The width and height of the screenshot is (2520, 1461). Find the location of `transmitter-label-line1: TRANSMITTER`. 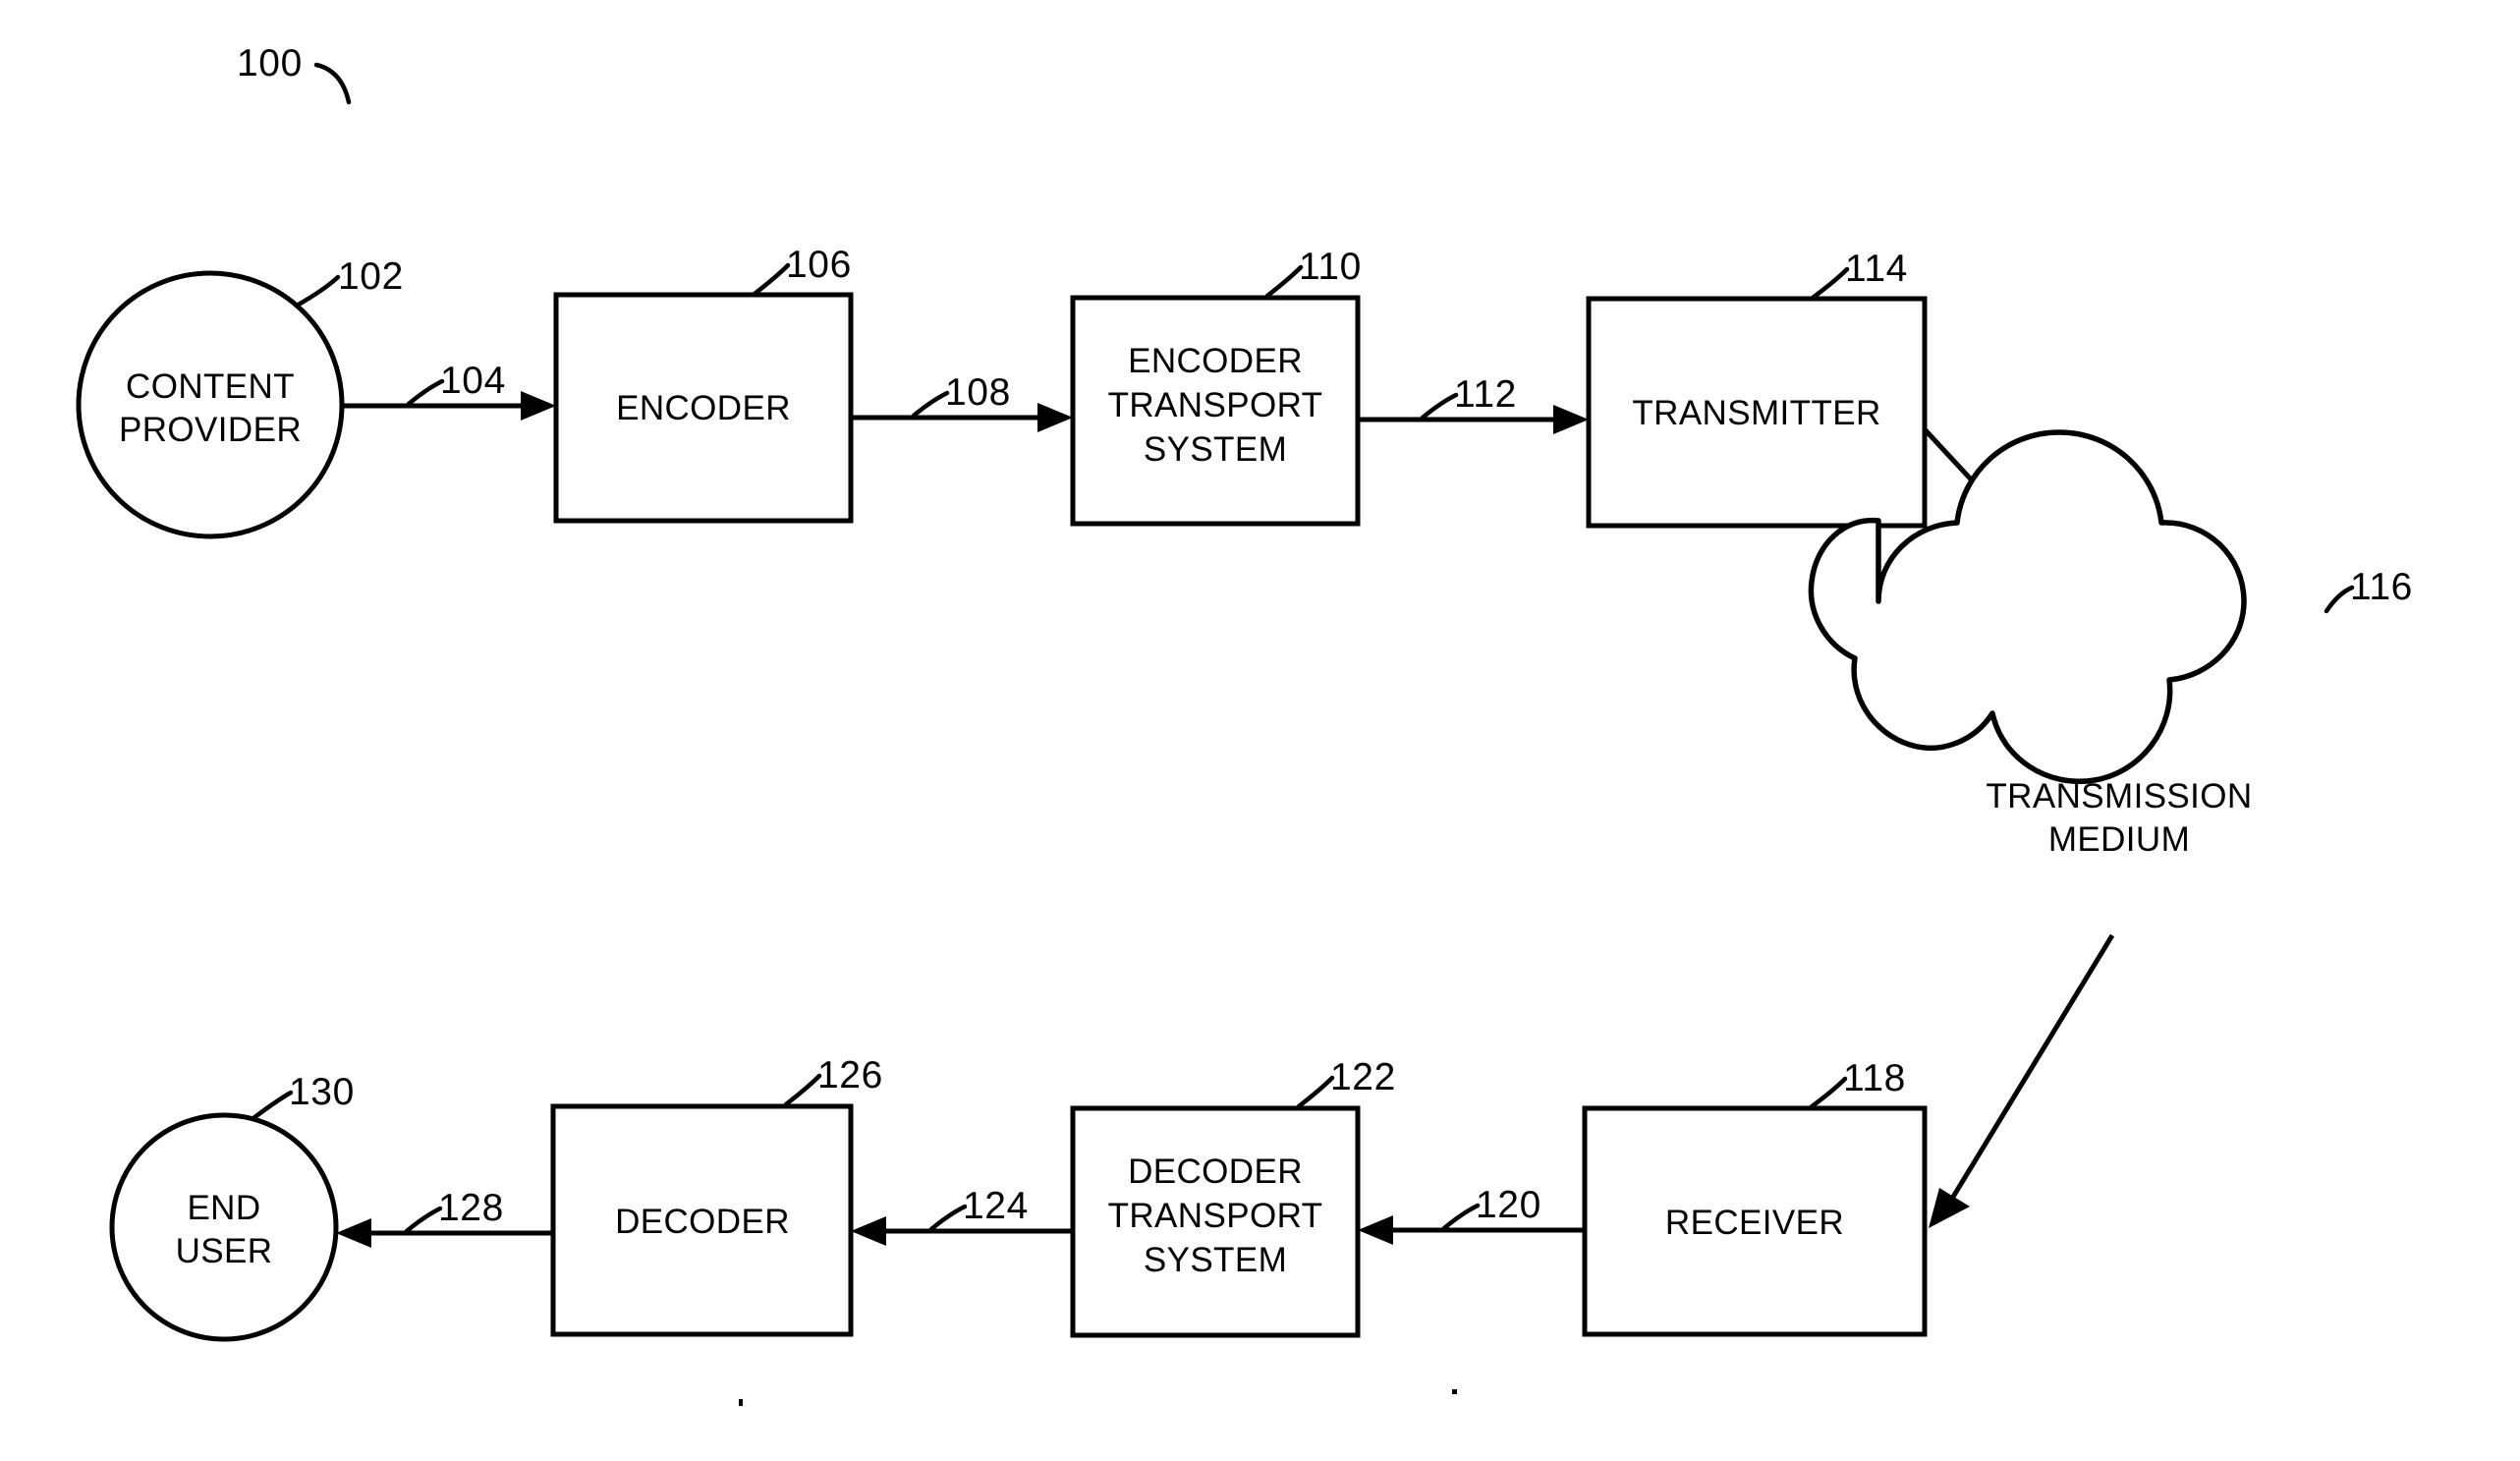

transmitter-label-line1: TRANSMITTER is located at coordinates (1756, 413).